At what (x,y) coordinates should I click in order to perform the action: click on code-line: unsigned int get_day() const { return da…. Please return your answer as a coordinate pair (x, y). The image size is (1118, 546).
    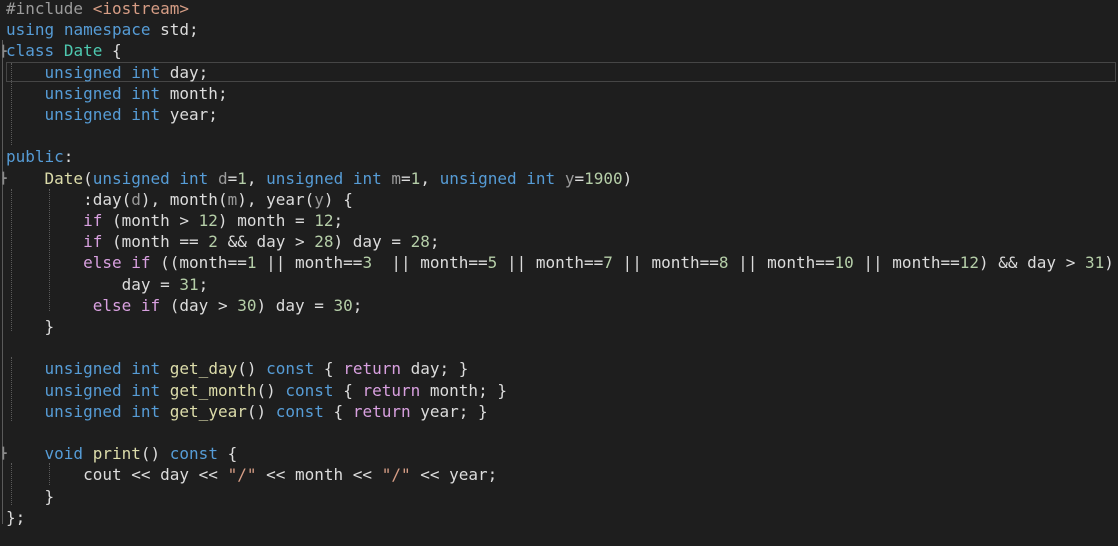
    Looking at the image, I should click on (237, 368).